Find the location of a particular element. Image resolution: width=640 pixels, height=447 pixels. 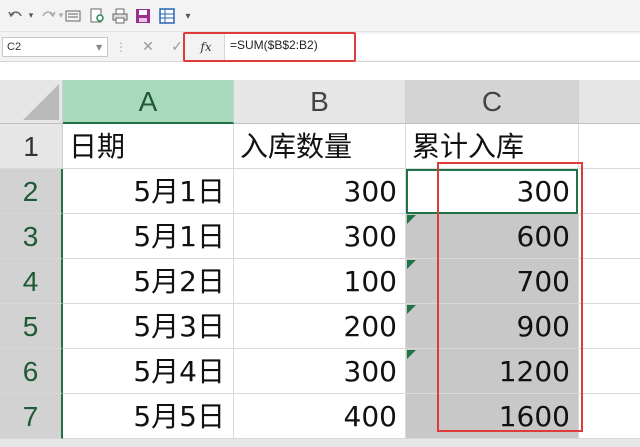

cell-d5 is located at coordinates (609, 326).